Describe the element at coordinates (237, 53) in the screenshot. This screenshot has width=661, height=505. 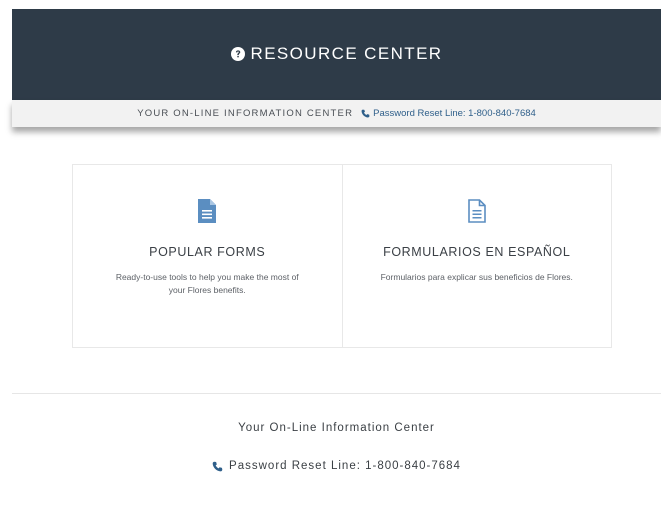
I see `help-circle-icon` at that location.